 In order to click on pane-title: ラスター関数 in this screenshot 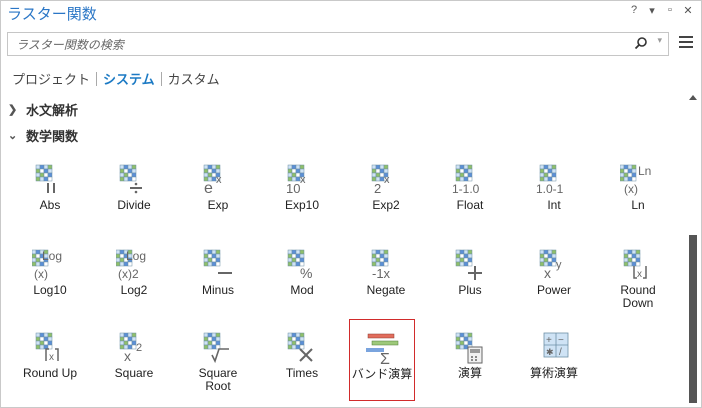, I will do `click(52, 14)`.